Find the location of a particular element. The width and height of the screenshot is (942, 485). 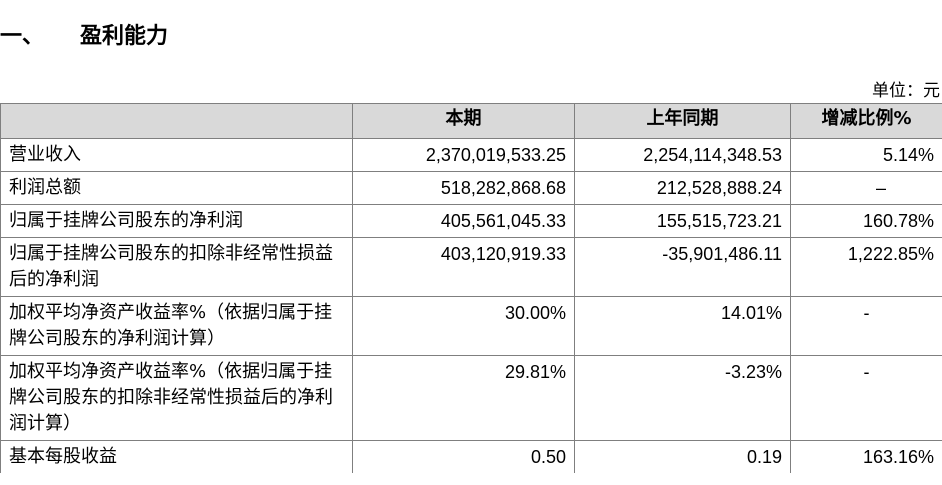

change-value: 160.78% is located at coordinates (866, 221).